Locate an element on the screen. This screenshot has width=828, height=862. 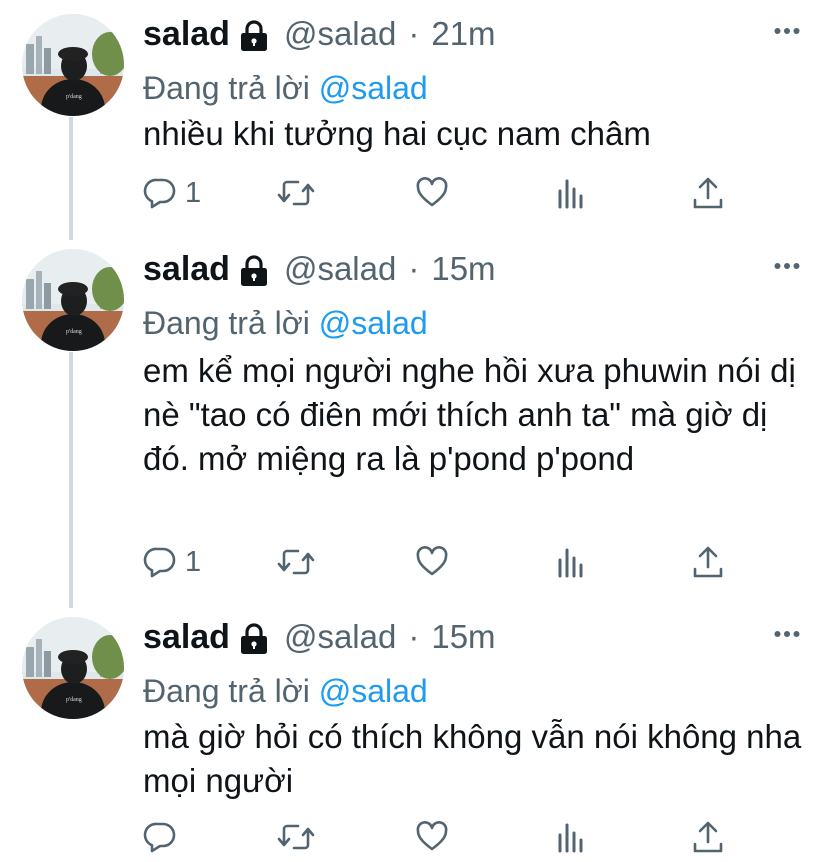
reply-button is located at coordinates (164, 837).